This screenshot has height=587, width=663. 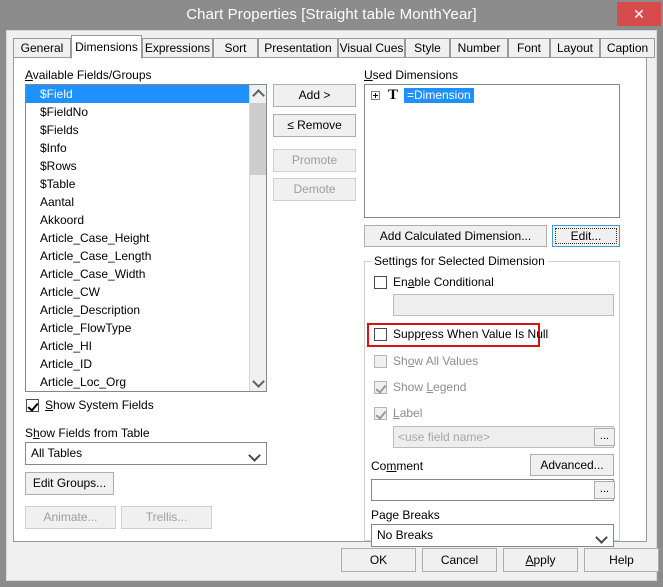 I want to click on label-field: <use field name>, so click(x=503, y=437).